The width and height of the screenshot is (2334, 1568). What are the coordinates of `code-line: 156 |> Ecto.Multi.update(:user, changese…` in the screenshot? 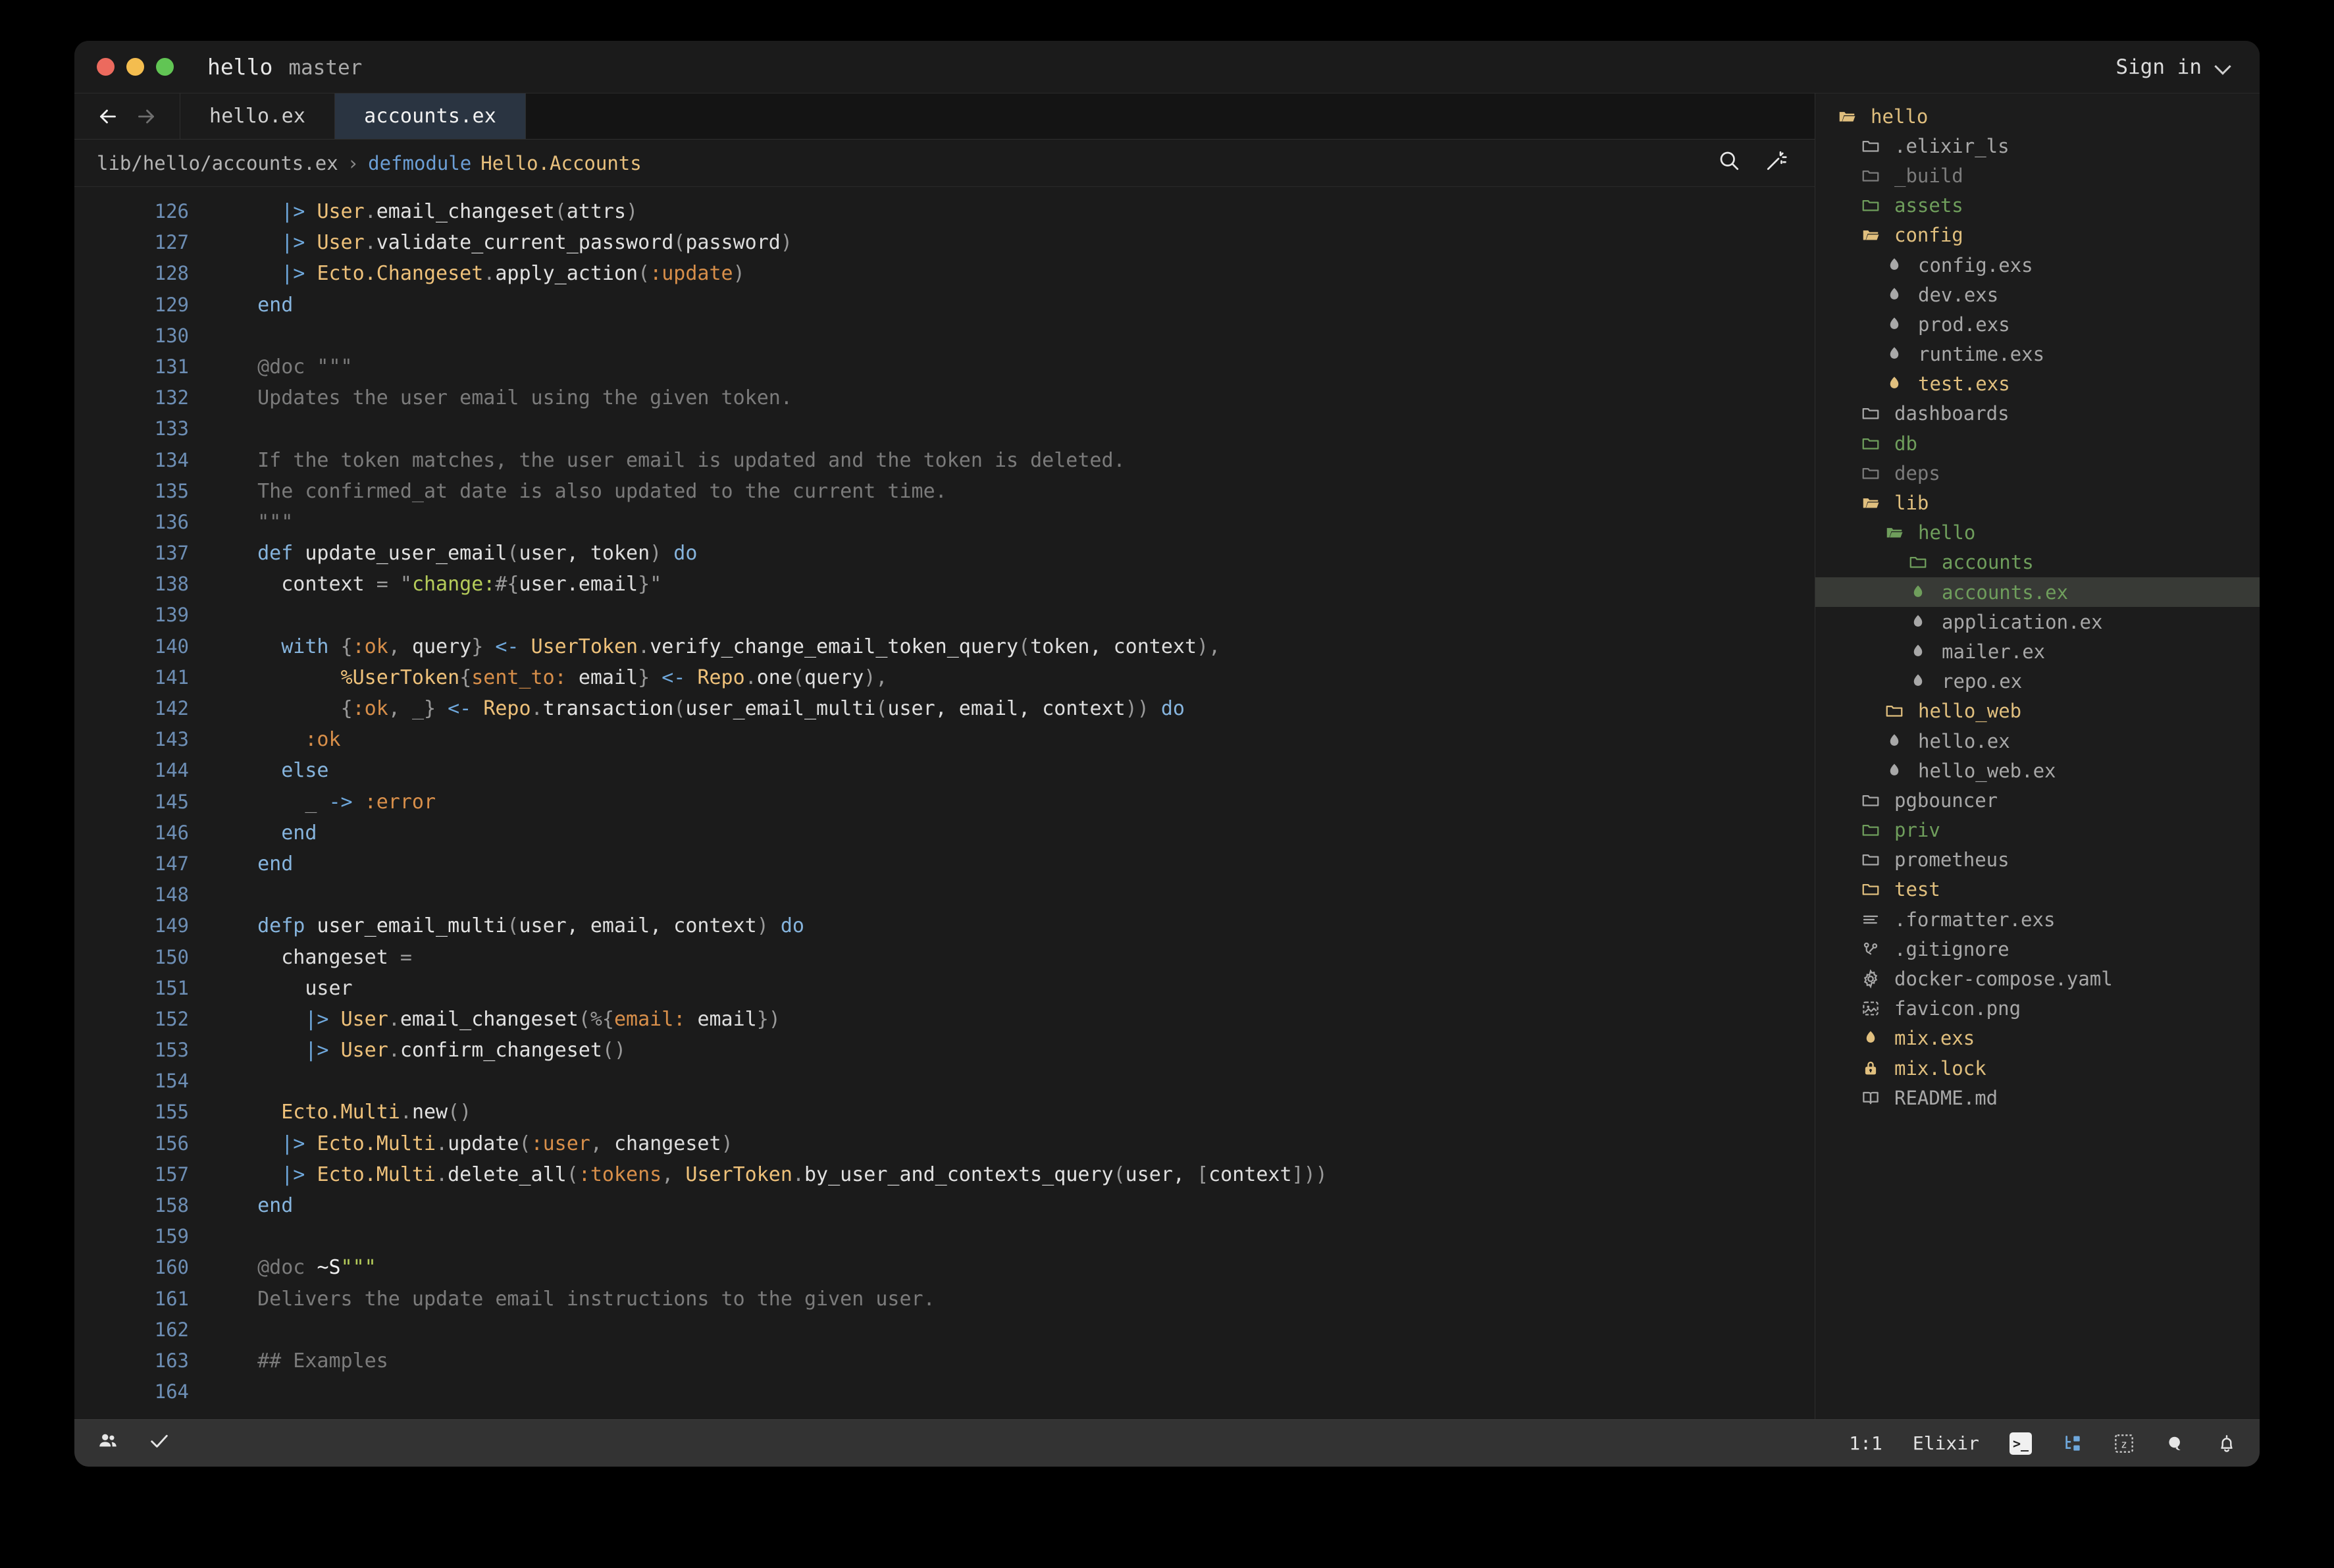 It's located at (945, 1143).